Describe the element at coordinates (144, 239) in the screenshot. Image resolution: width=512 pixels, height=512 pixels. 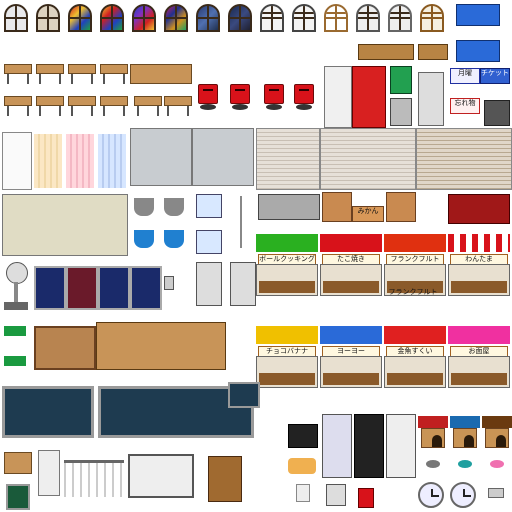
I see `bucket-blue` at that location.